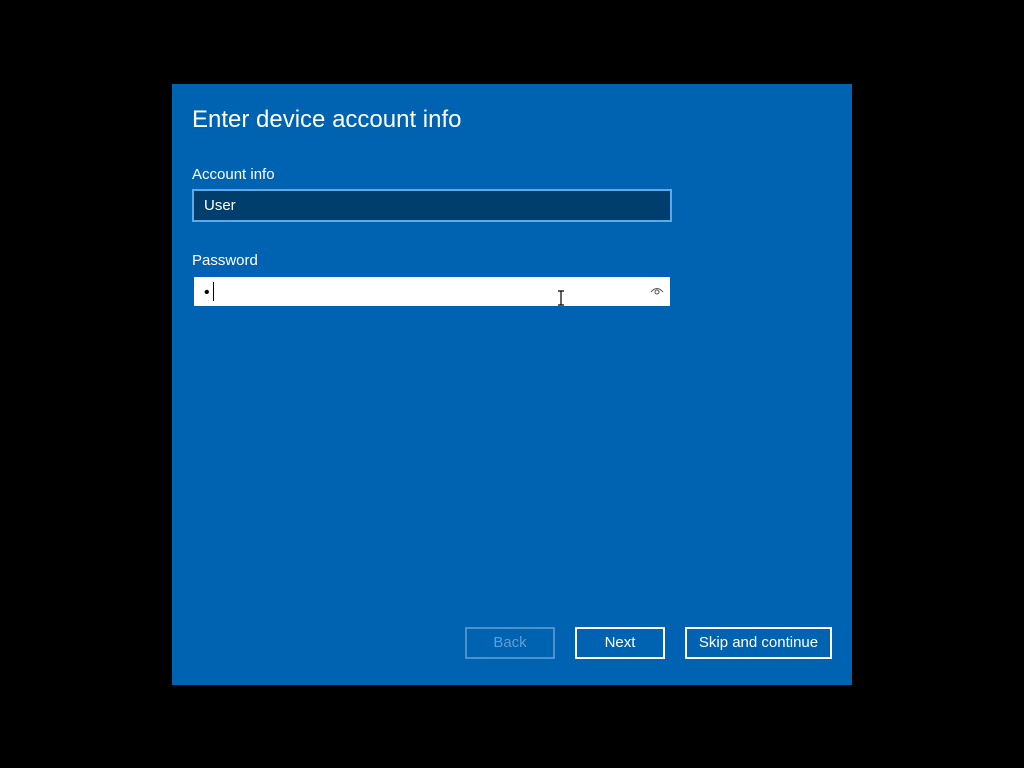 The image size is (1024, 768). What do you see at coordinates (561, 298) in the screenshot?
I see `i-beam-cursor-icon` at bounding box center [561, 298].